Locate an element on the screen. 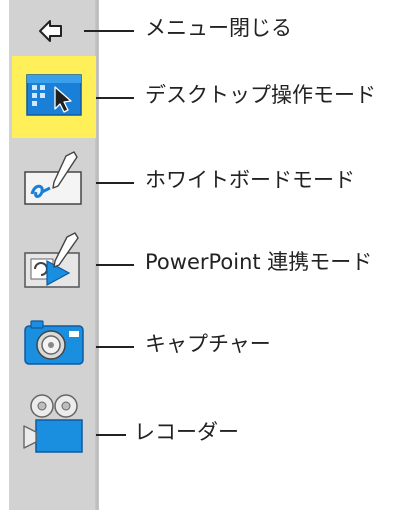 This screenshot has height=510, width=416. whiteboard-mode-label: ホワイトボードモード is located at coordinates (250, 180).